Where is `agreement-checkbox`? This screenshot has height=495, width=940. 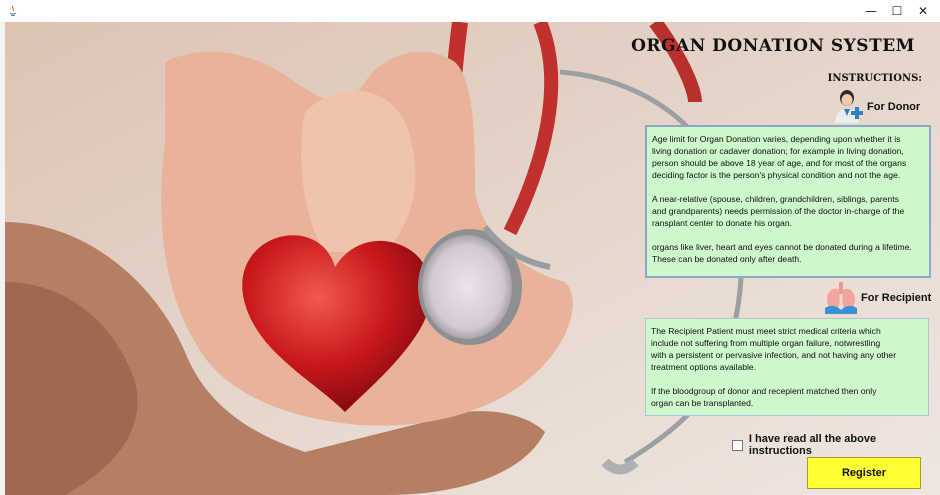
agreement-checkbox is located at coordinates (737, 445).